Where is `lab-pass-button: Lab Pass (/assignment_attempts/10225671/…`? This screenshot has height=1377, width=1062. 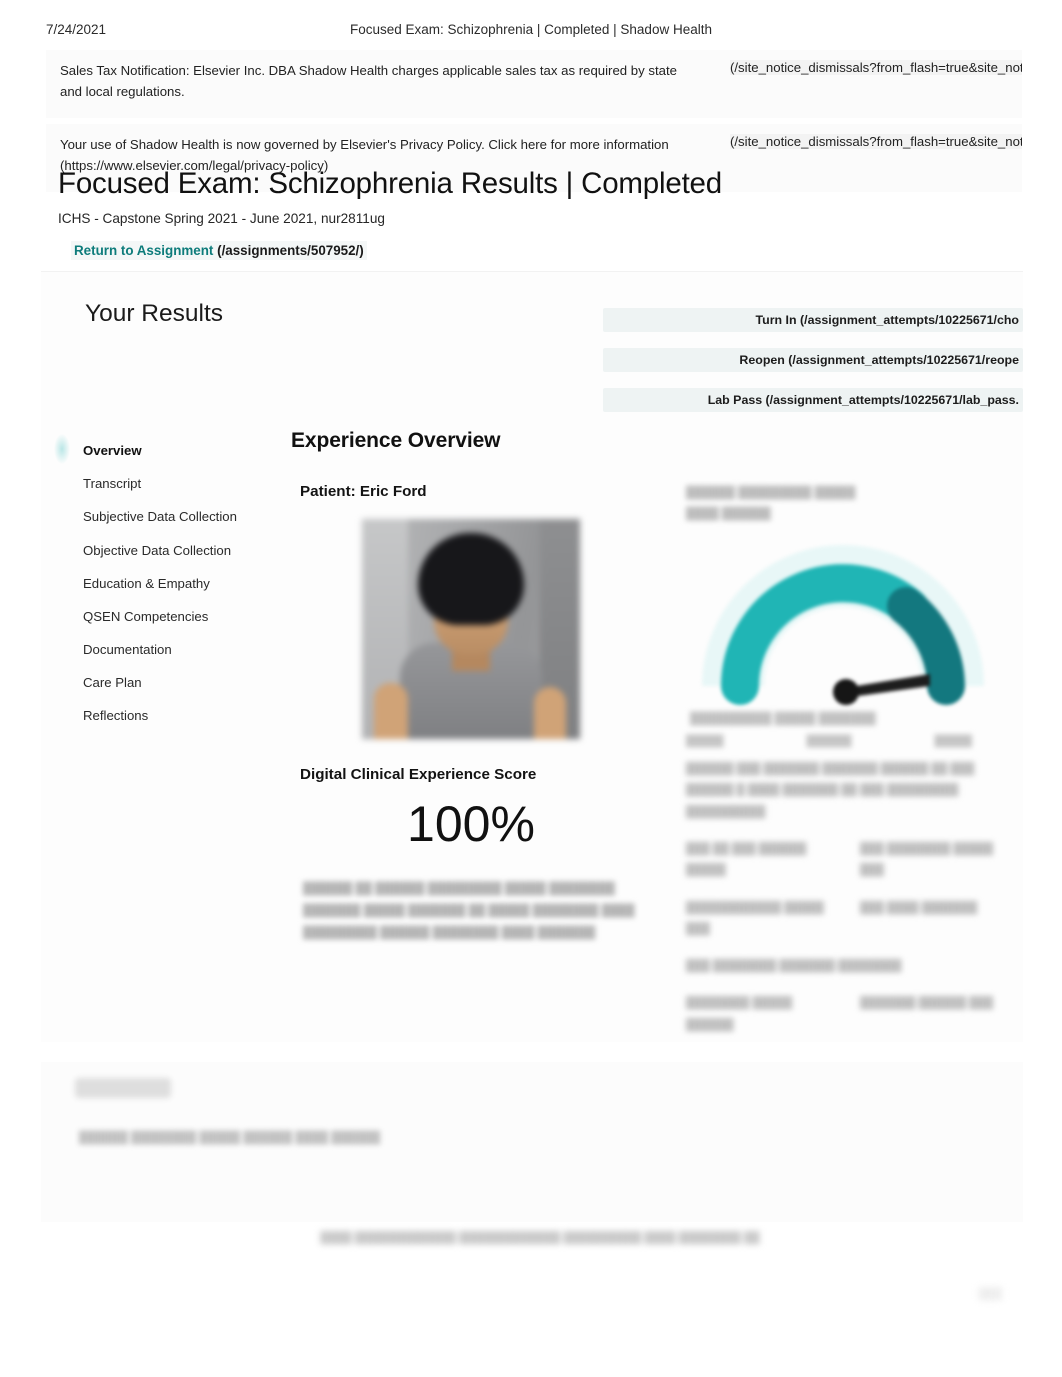
lab-pass-button: Lab Pass (/assignment_attempts/10225671/… is located at coordinates (813, 400).